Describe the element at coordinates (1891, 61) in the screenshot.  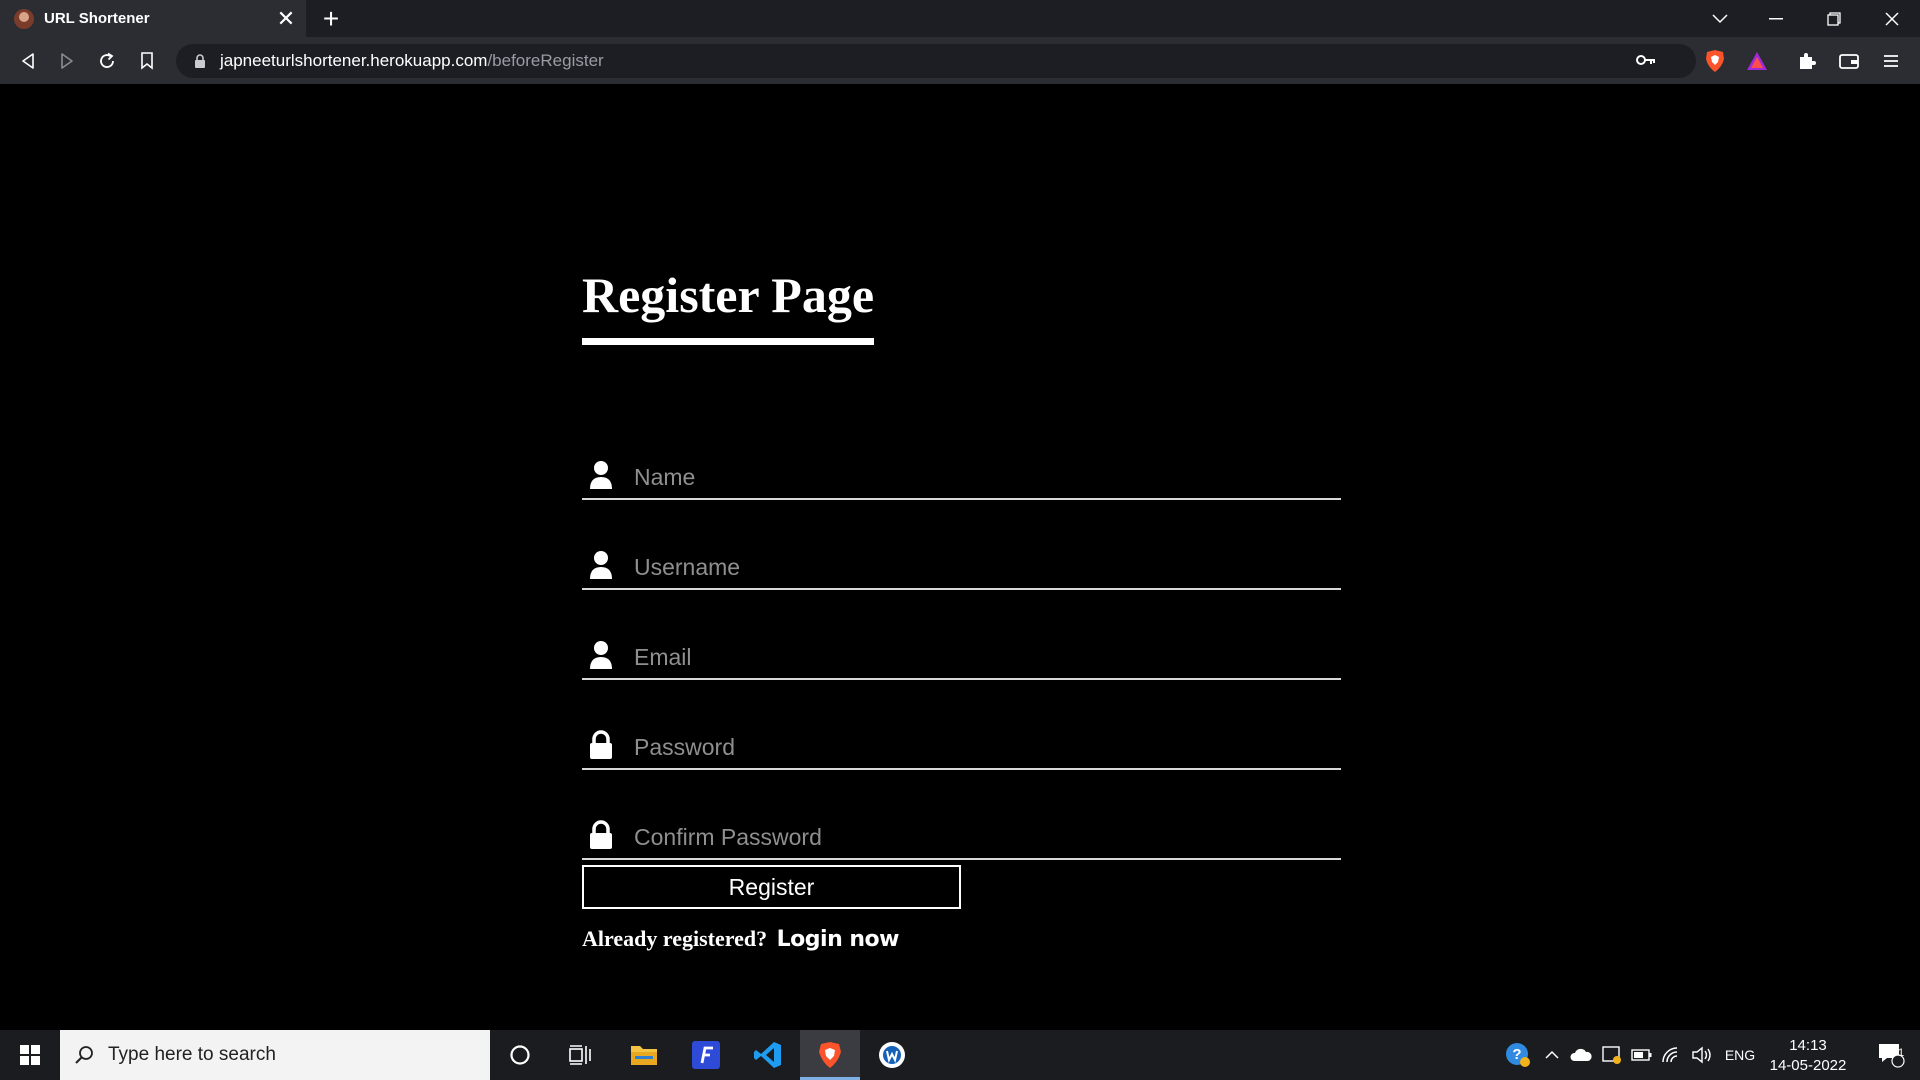
I see `menu-icon` at that location.